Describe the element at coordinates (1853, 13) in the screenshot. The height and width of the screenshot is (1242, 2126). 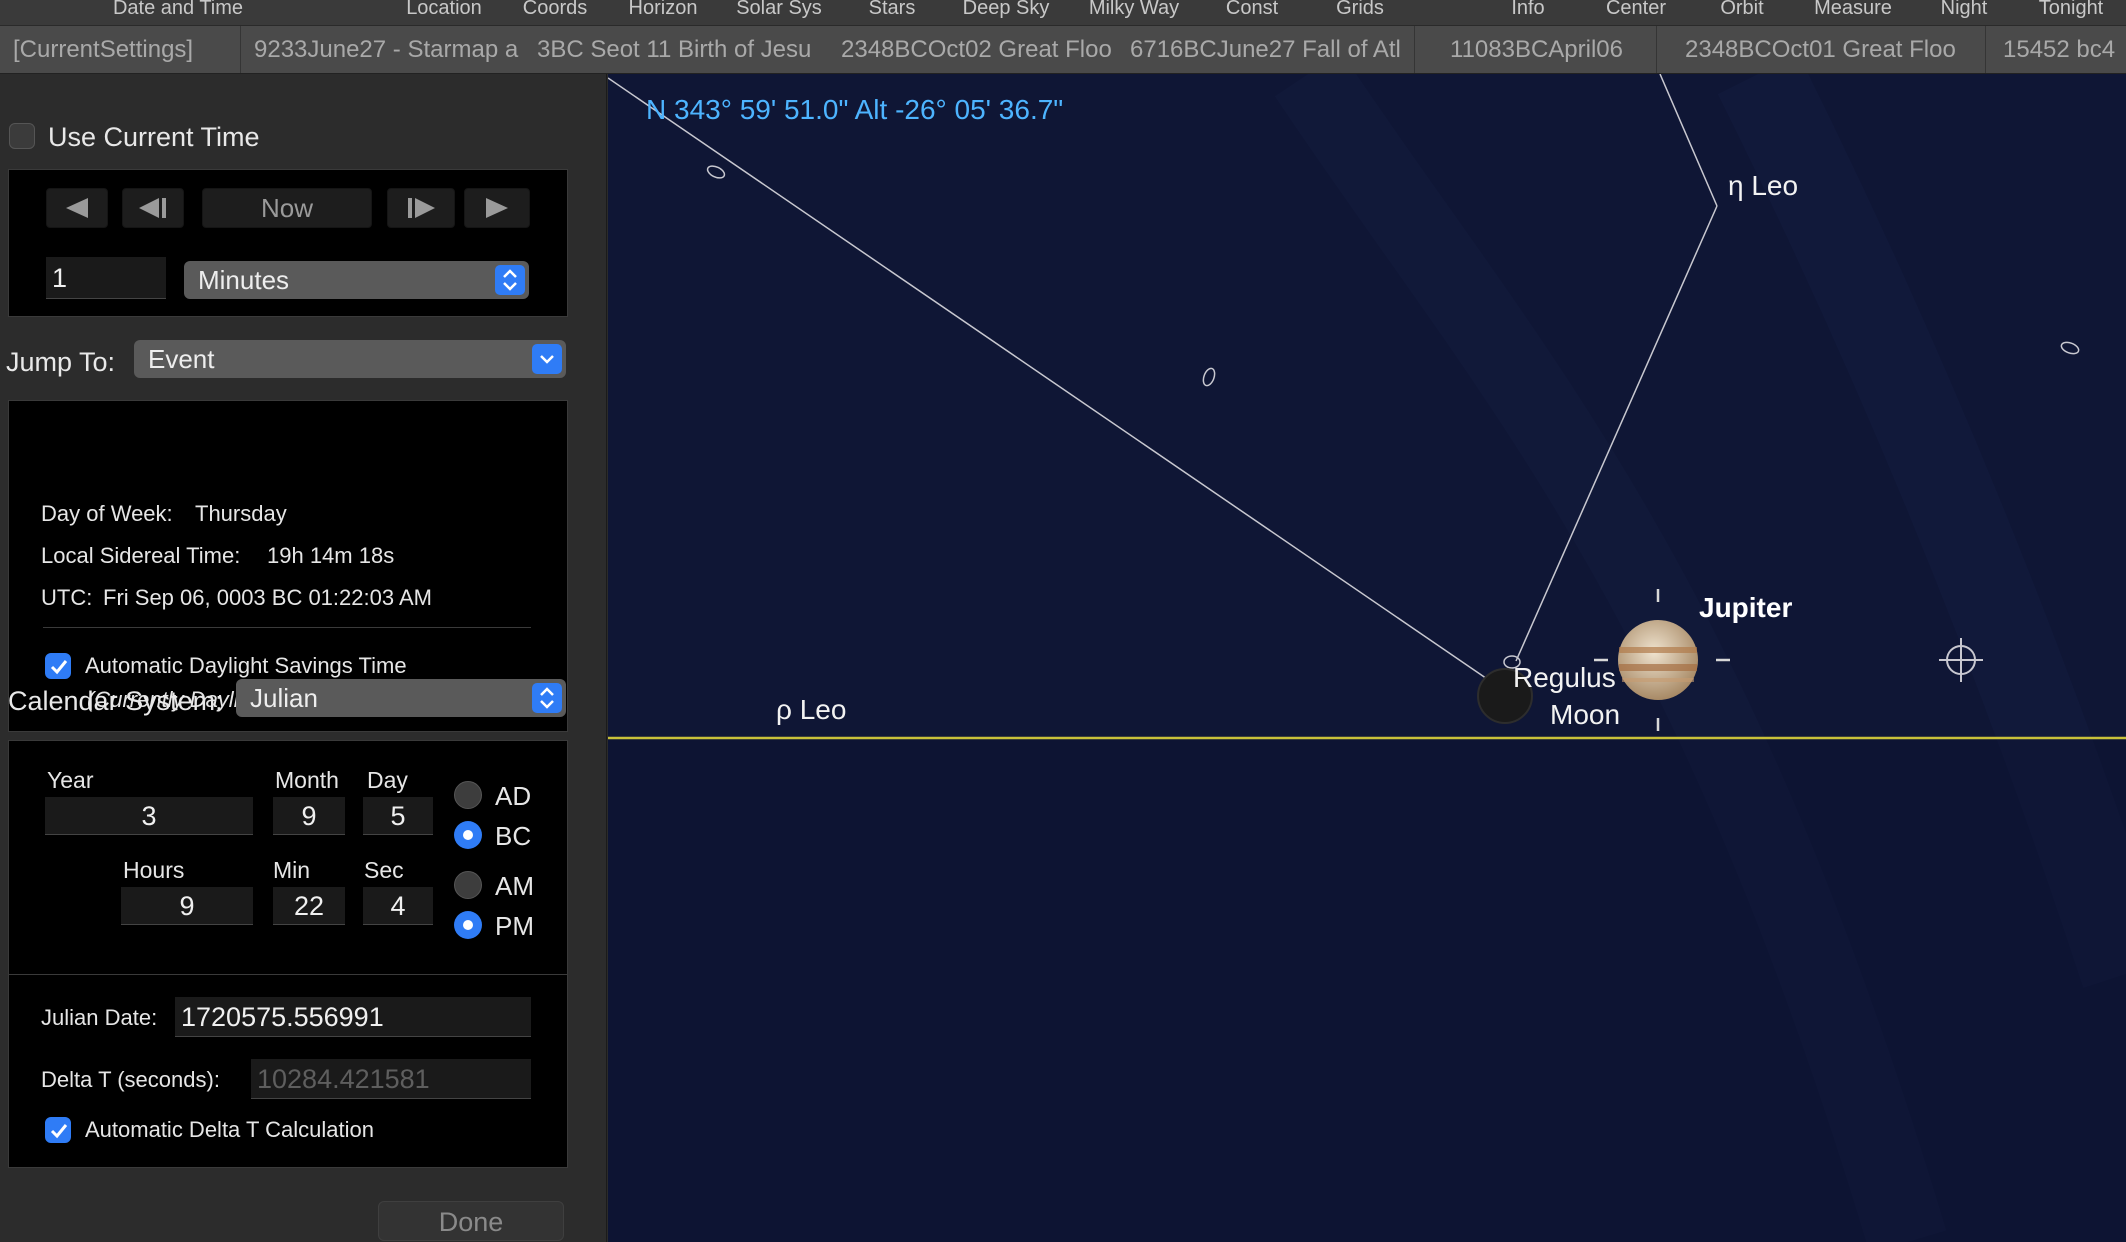
I see `toolbar-measure: Measure` at that location.